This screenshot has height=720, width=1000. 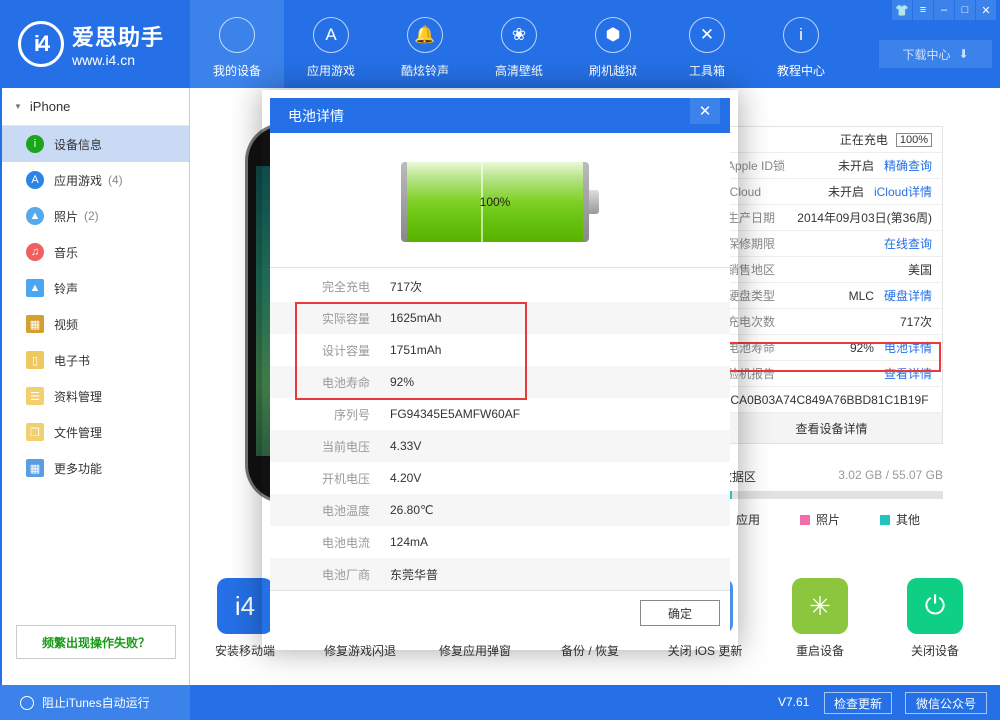 I want to click on sidebar-item-8: ❐ 文件管理, so click(x=95, y=432).